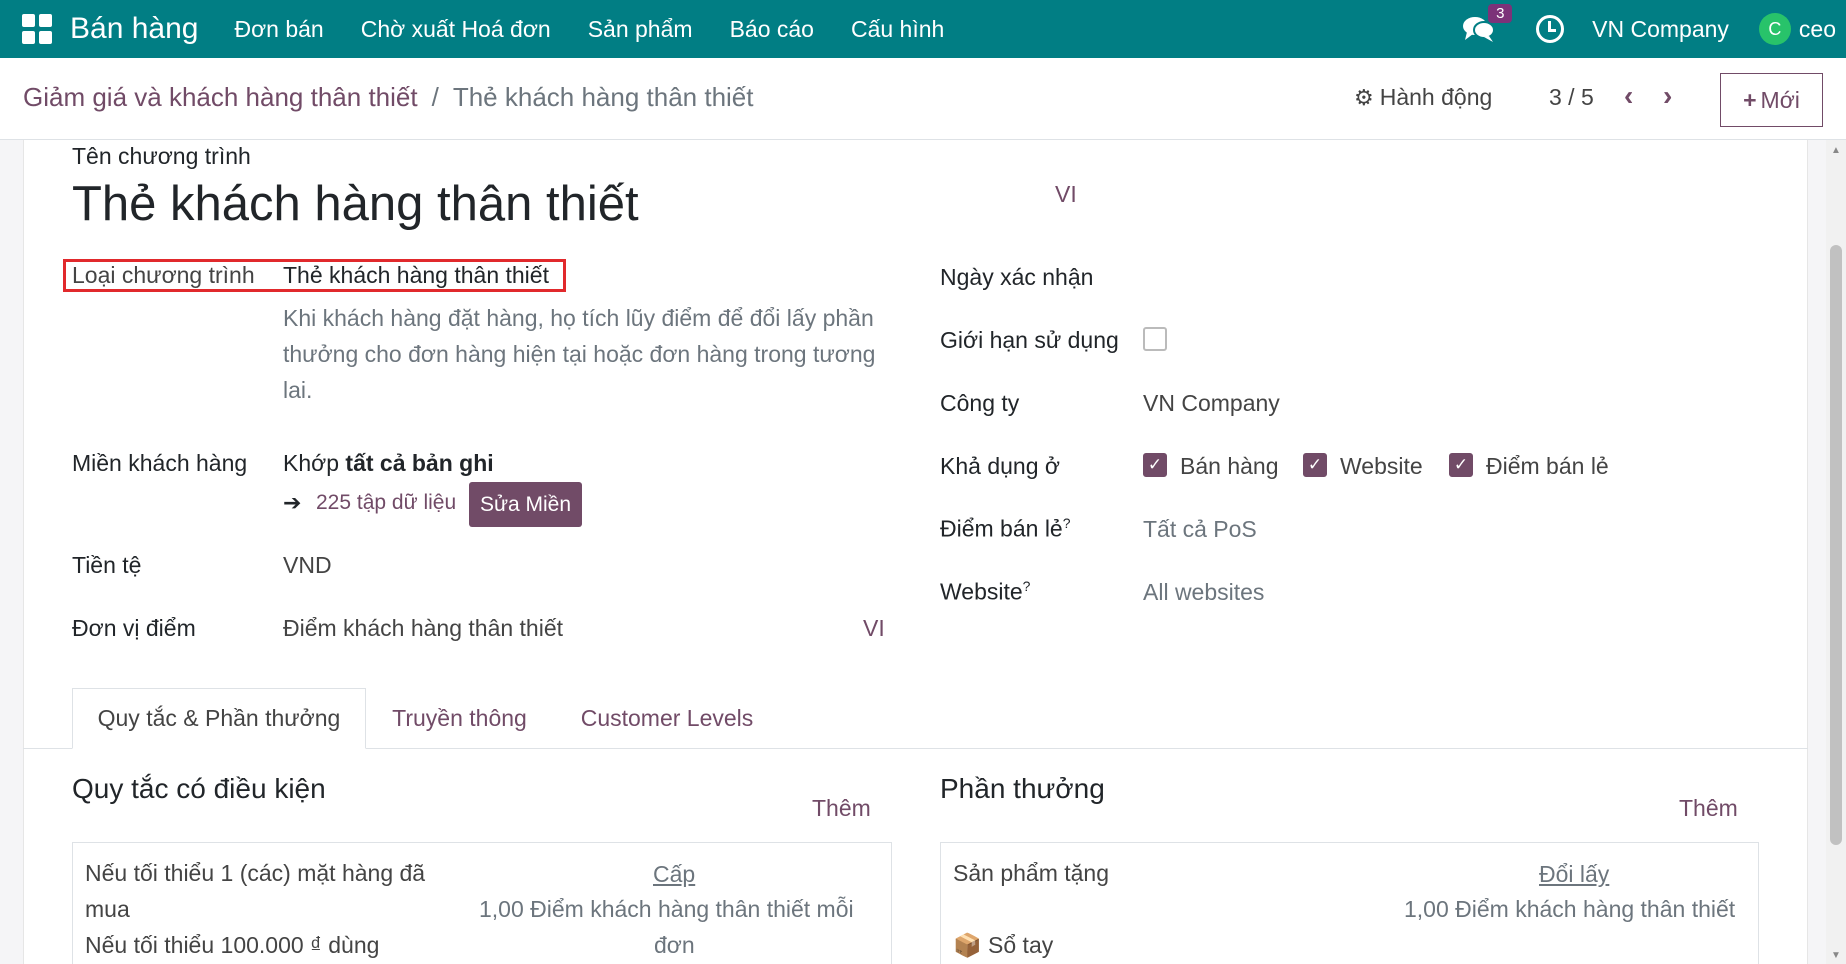 Image resolution: width=1846 pixels, height=964 pixels. Describe the element at coordinates (163, 275) in the screenshot. I see `program-type-label: Loại chương trình` at that location.